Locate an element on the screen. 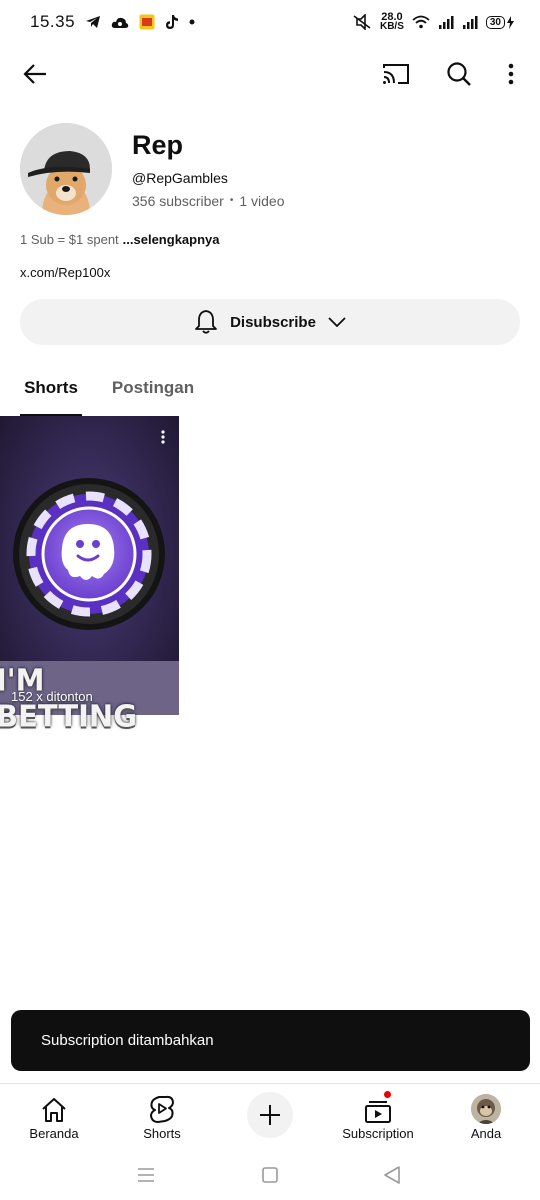 Image resolution: width=540 pixels, height=1200 pixels. nav-home: Beranda is located at coordinates (54, 1115).